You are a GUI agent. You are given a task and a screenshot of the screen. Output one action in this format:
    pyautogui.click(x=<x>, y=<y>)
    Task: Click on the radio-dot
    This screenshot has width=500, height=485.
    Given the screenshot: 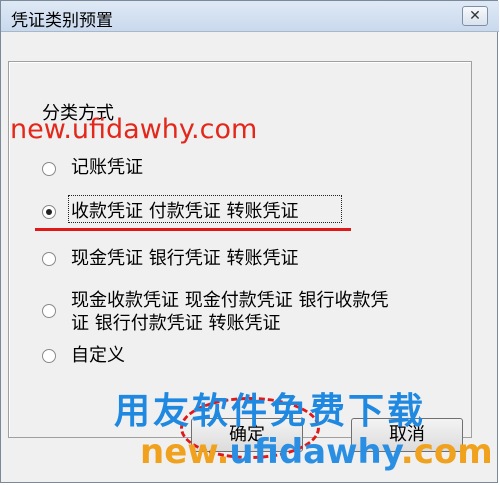 What is the action you would take?
    pyautogui.click(x=49, y=212)
    